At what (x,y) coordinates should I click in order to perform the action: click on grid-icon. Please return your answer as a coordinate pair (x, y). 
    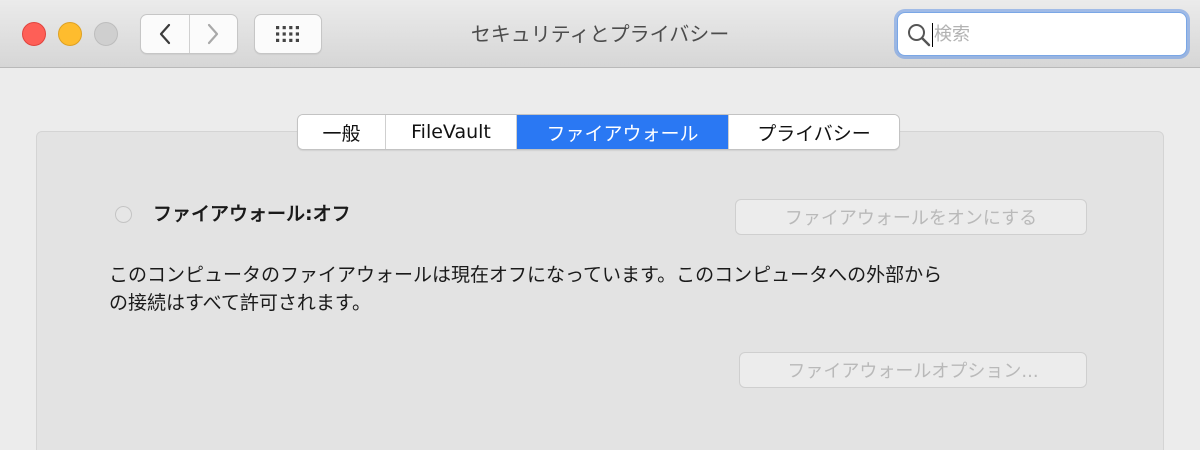
    Looking at the image, I should click on (287, 34).